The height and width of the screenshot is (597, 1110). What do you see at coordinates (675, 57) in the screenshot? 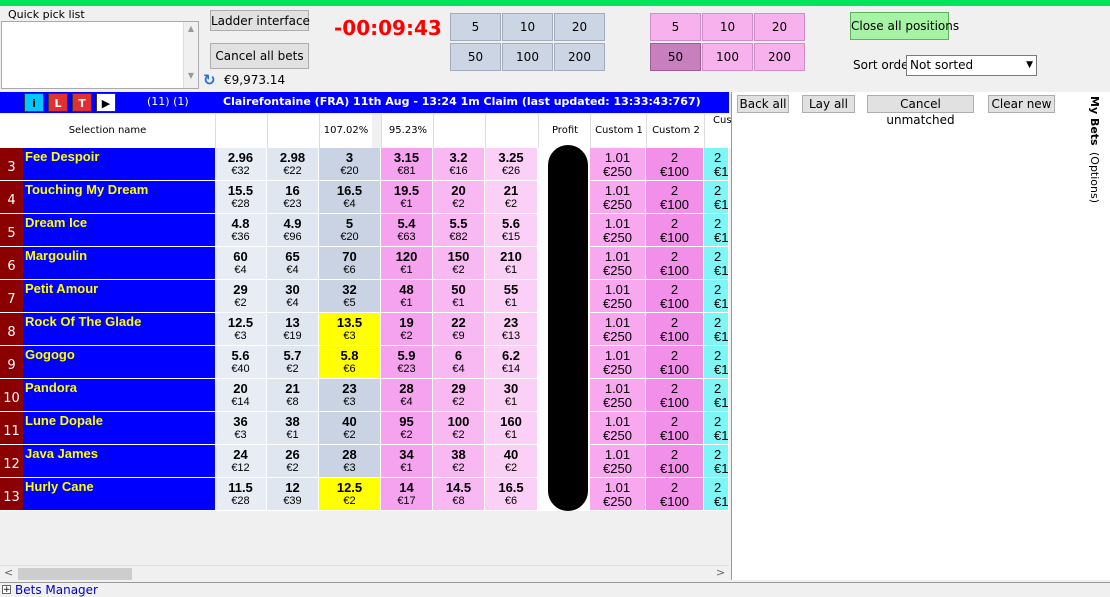
I see `lay-stake-button: 50` at bounding box center [675, 57].